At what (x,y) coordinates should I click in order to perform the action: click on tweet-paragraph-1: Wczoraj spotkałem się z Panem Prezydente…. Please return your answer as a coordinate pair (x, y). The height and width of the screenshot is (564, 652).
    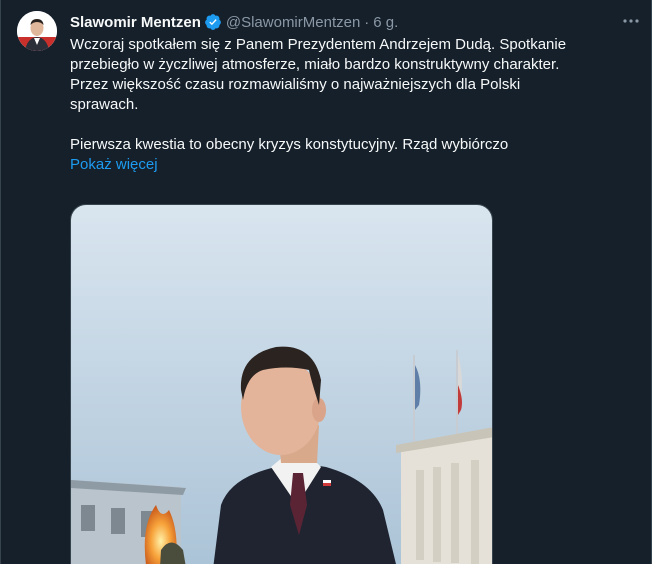
    Looking at the image, I should click on (318, 74).